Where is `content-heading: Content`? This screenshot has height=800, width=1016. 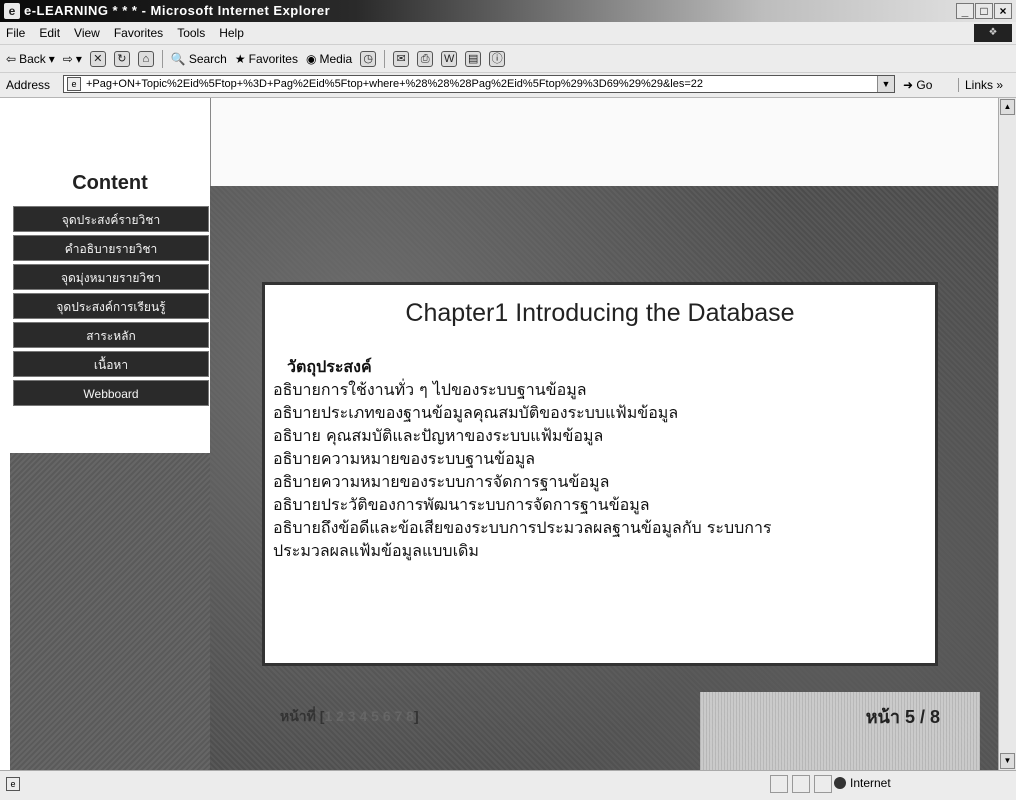
content-heading: Content is located at coordinates (110, 183).